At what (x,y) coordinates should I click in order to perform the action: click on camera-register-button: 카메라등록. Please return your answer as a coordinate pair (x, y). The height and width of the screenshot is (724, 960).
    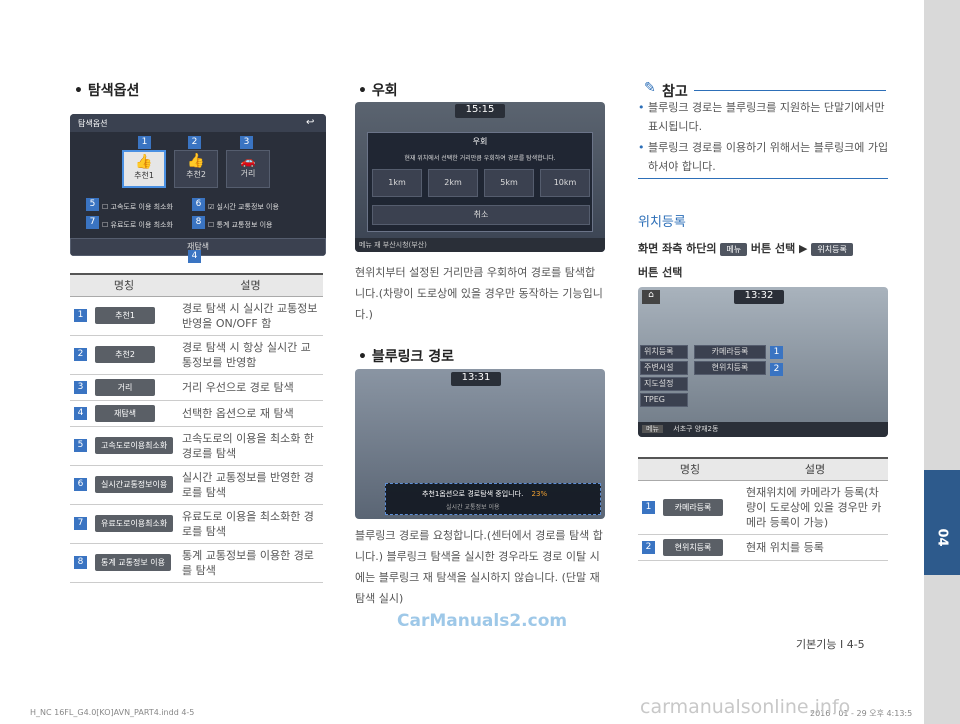
    Looking at the image, I should click on (730, 352).